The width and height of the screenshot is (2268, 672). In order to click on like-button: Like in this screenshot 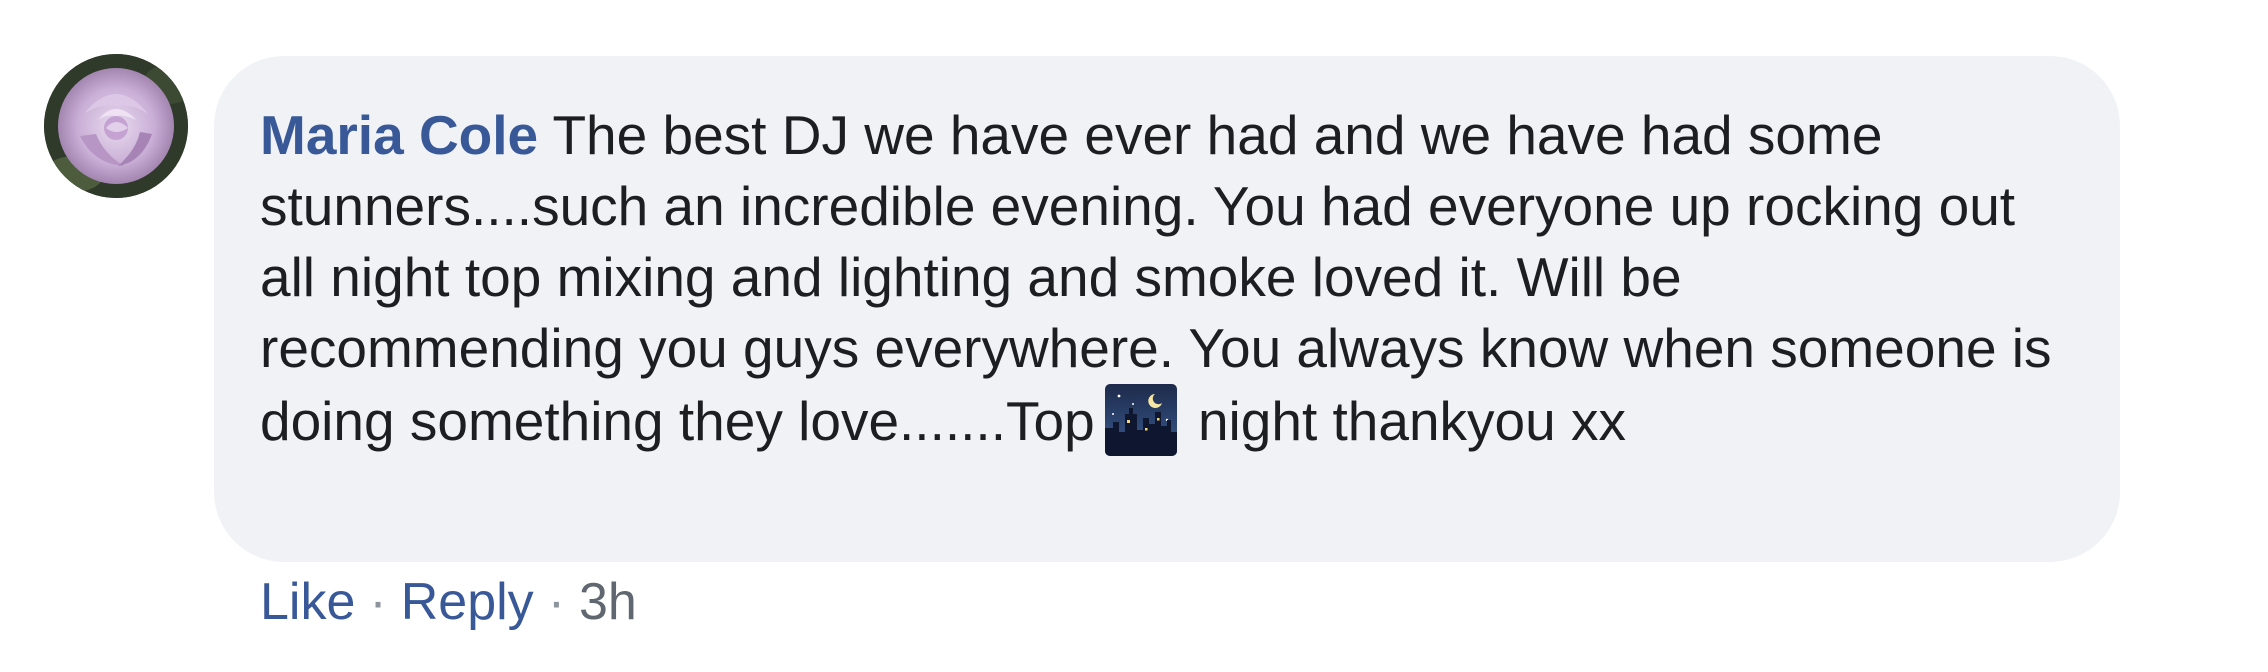, I will do `click(307, 602)`.